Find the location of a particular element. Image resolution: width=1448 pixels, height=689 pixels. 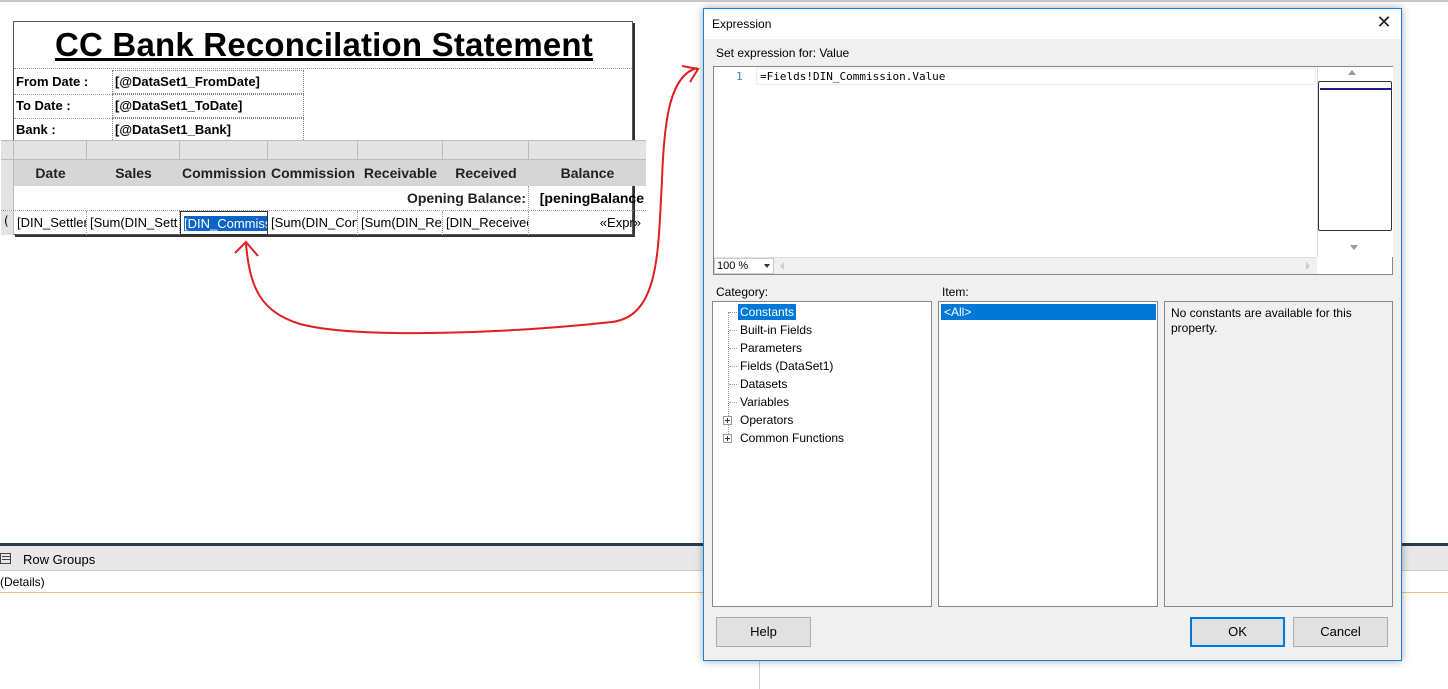

zoom-select: 100 % is located at coordinates (744, 266).